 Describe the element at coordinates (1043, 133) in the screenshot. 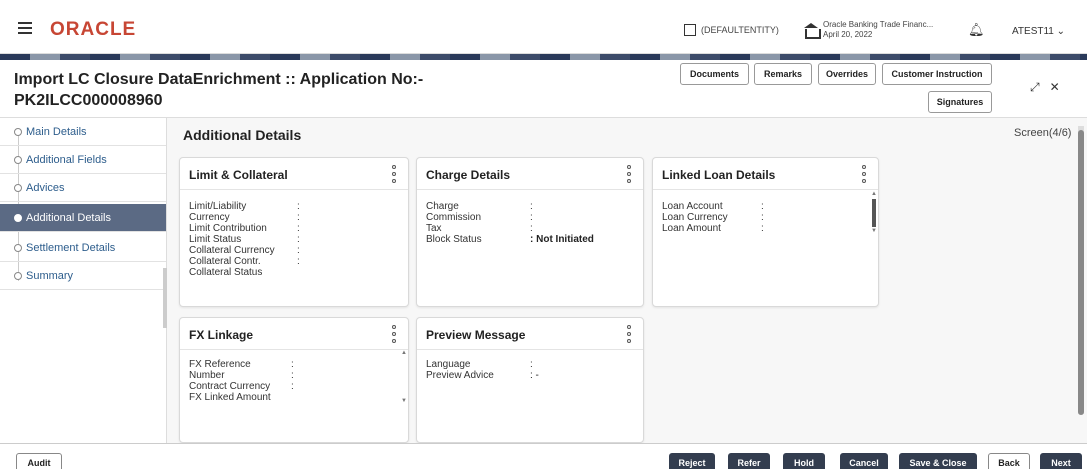

I see `screen-indicator: Screen(4/6)` at that location.